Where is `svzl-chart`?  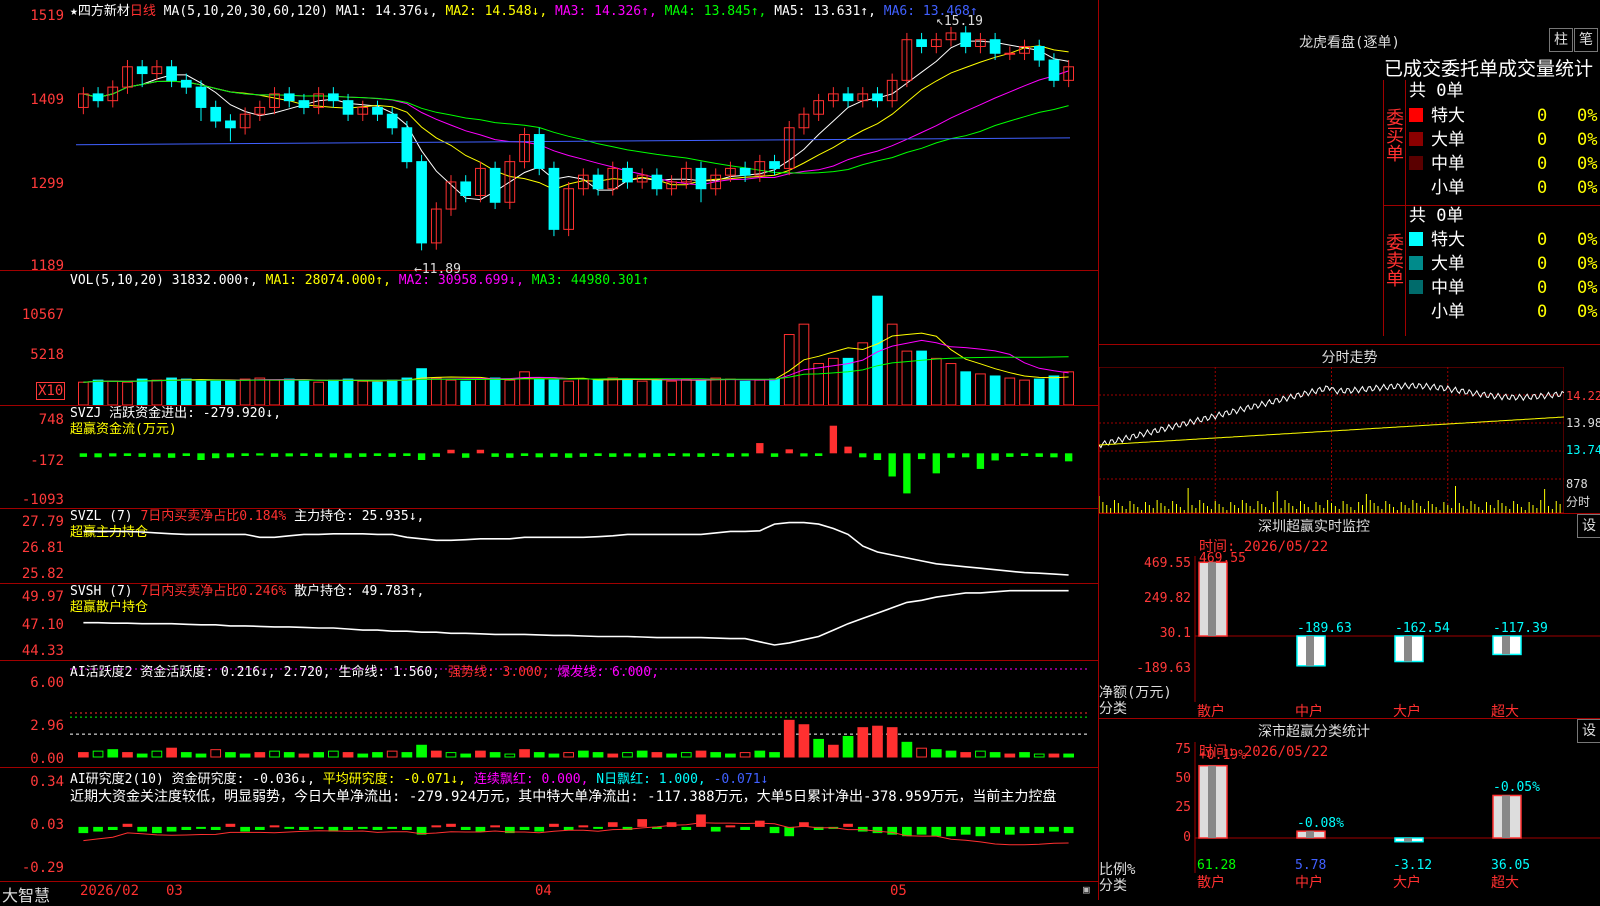
svzl-chart is located at coordinates (584, 546).